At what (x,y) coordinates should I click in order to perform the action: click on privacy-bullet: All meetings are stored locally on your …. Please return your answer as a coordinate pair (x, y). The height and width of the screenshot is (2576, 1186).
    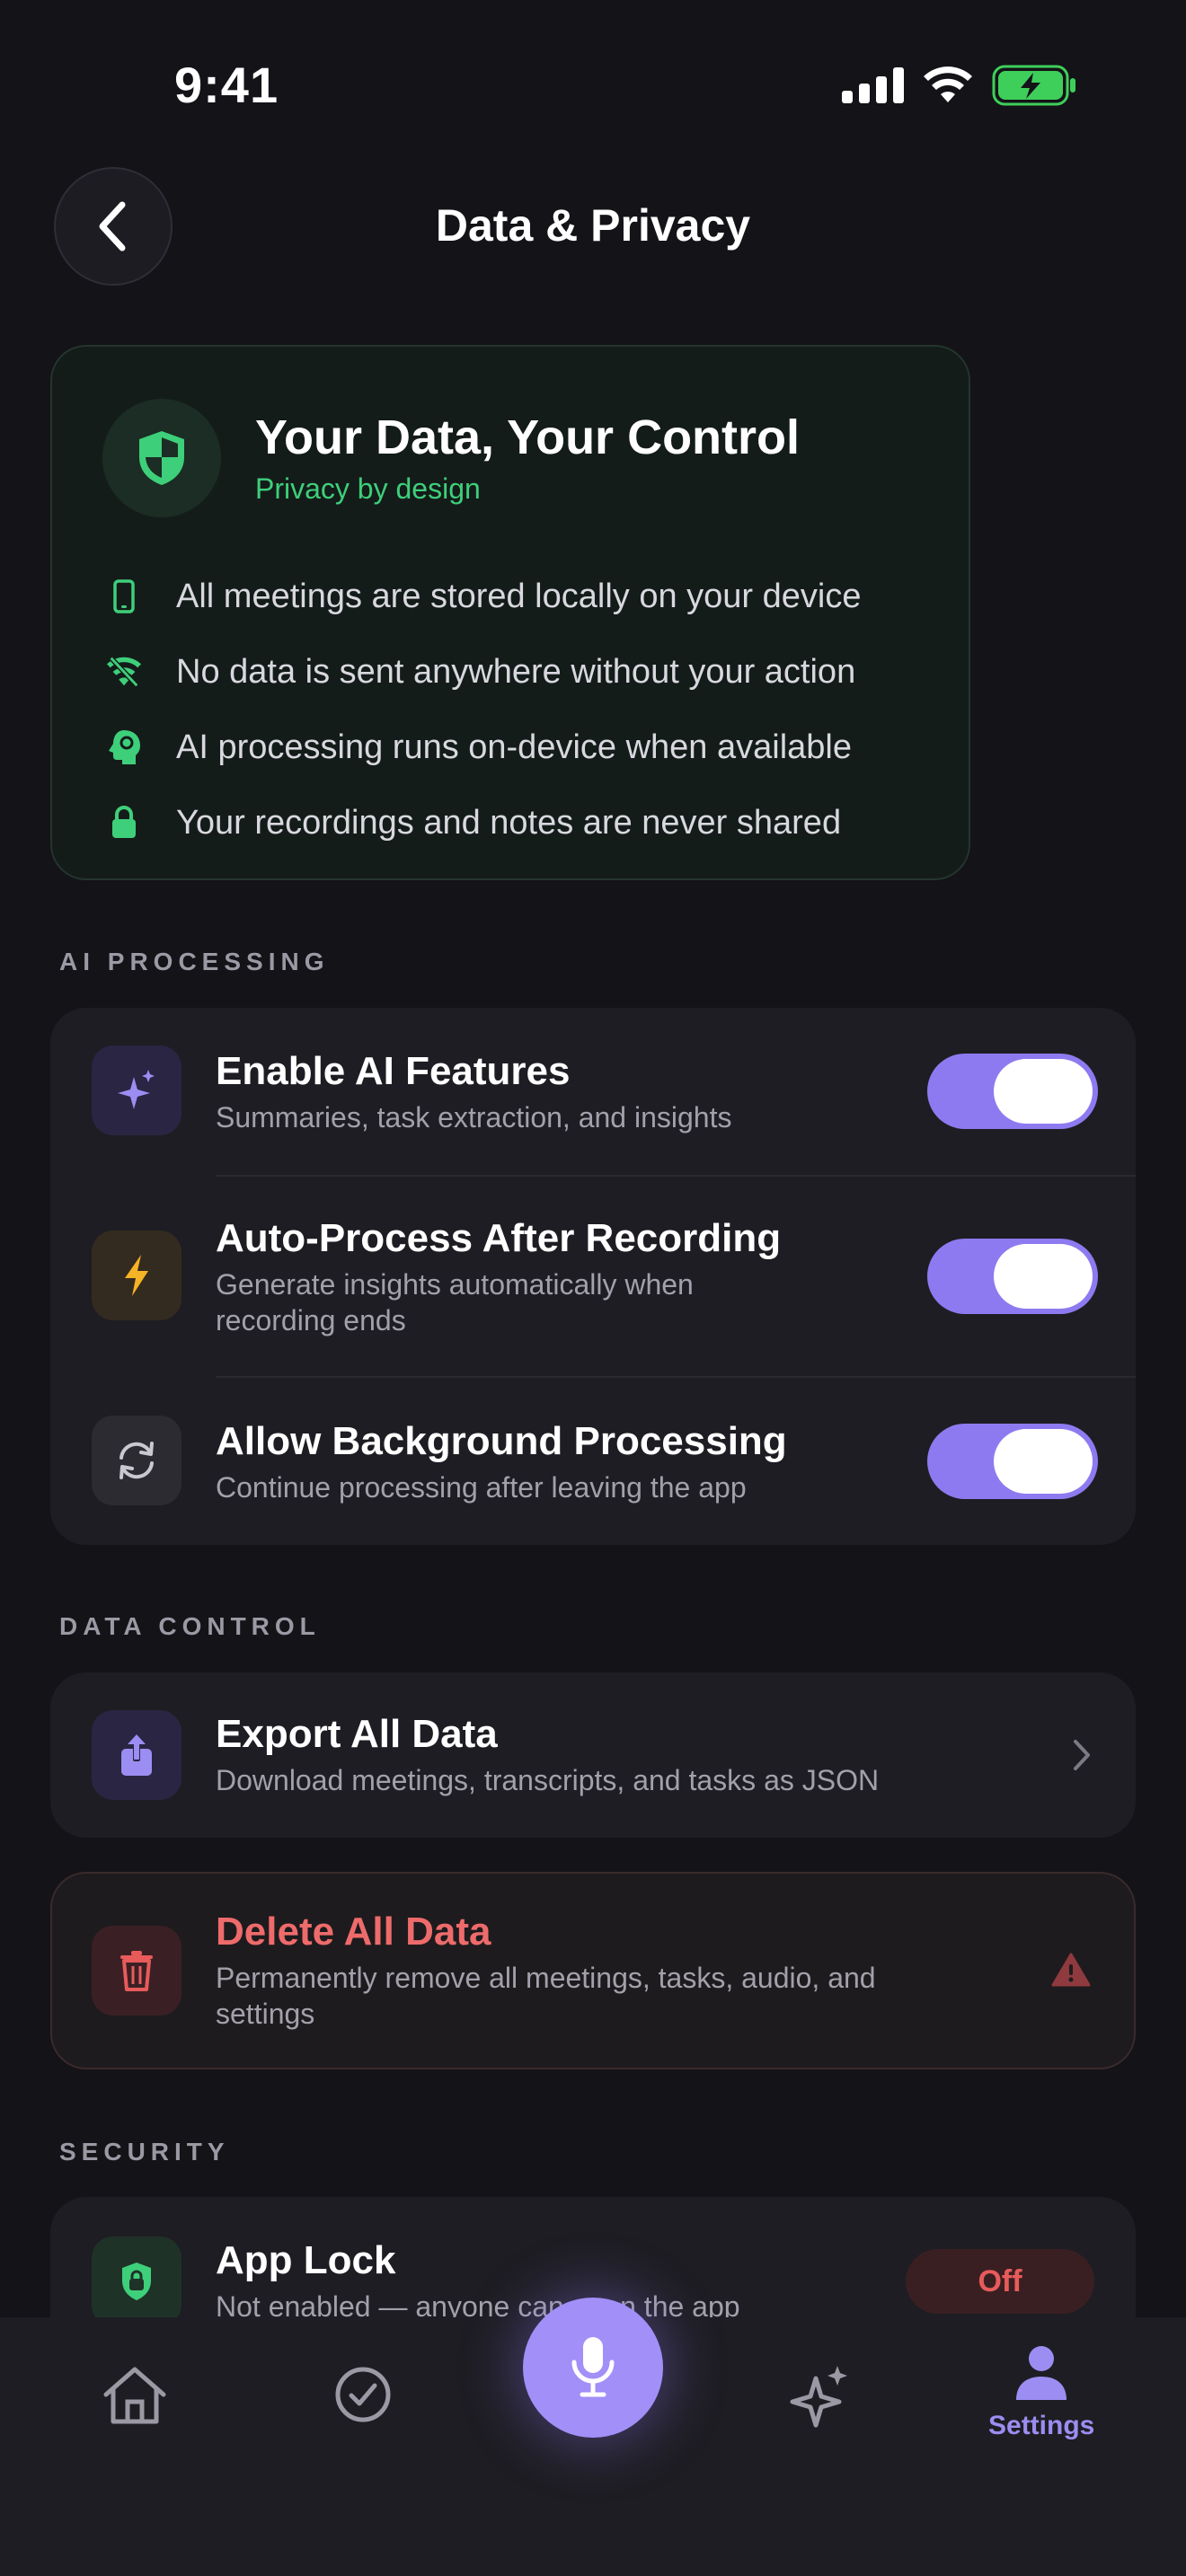
    Looking at the image, I should click on (484, 596).